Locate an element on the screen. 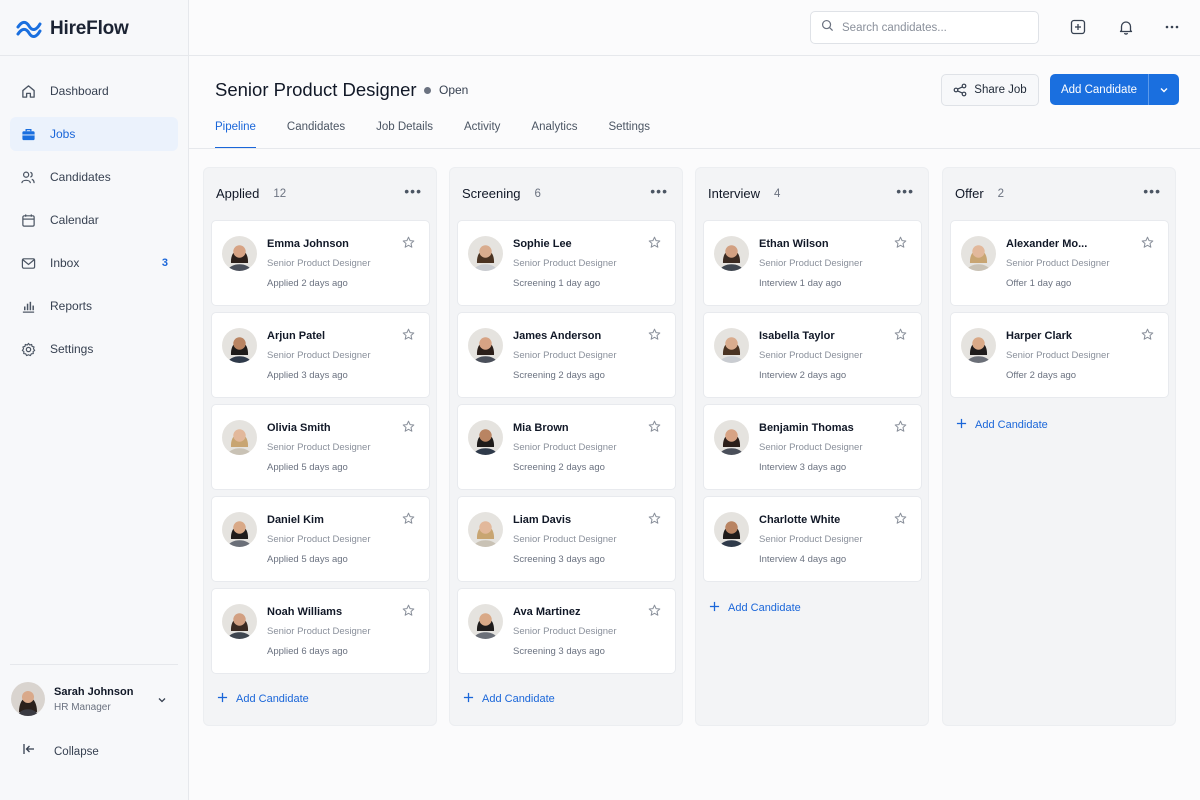 Image resolution: width=1200 pixels, height=800 pixels. sidebar-item-reports: Reports is located at coordinates (94, 306).